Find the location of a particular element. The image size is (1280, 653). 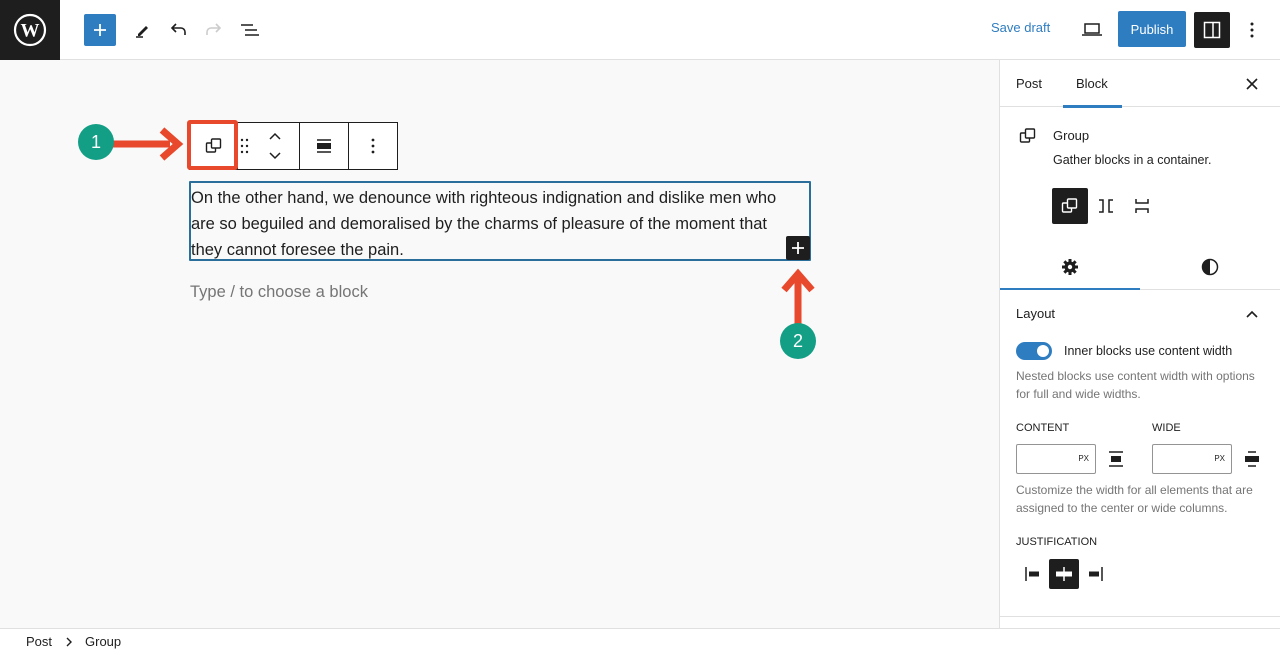

block-appender-button is located at coordinates (798, 248).